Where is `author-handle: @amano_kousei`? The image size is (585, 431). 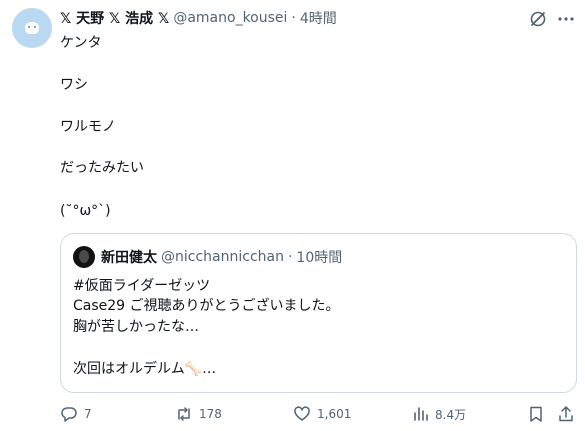
author-handle: @amano_kousei is located at coordinates (230, 18).